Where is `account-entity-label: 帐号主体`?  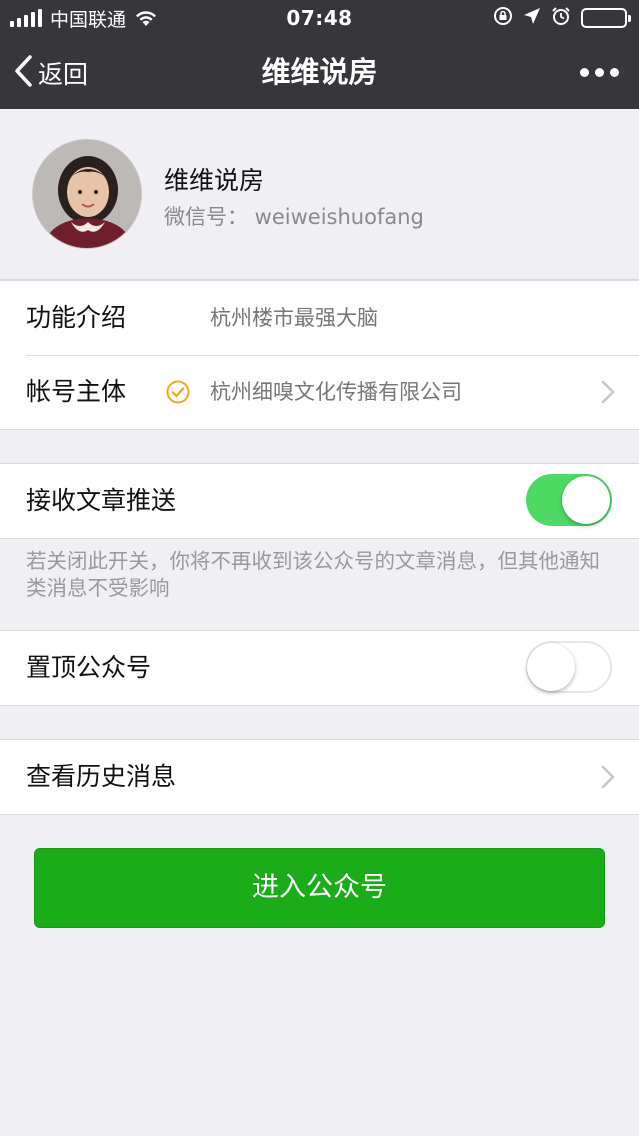
account-entity-label: 帐号主体 is located at coordinates (76, 391).